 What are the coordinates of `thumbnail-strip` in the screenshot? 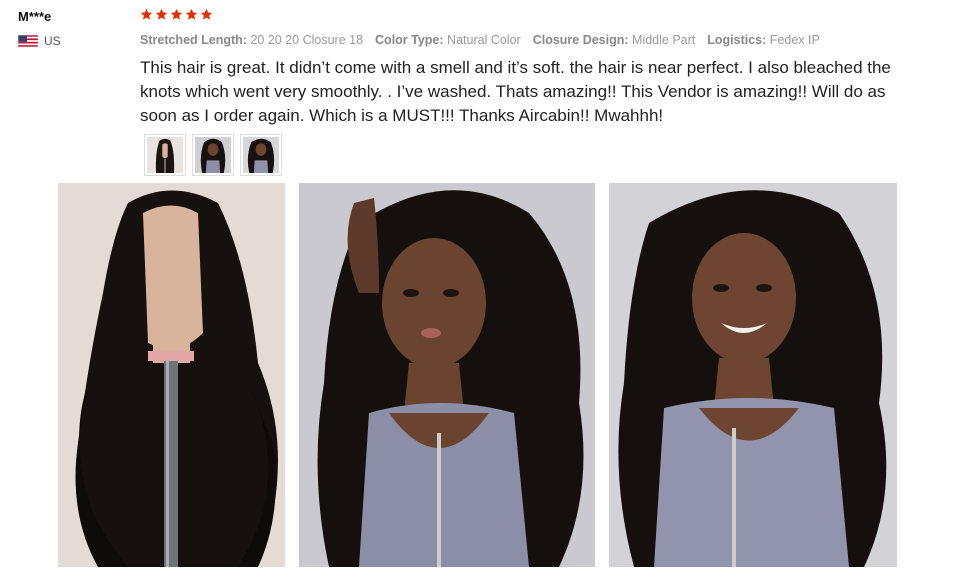 It's located at (213, 155).